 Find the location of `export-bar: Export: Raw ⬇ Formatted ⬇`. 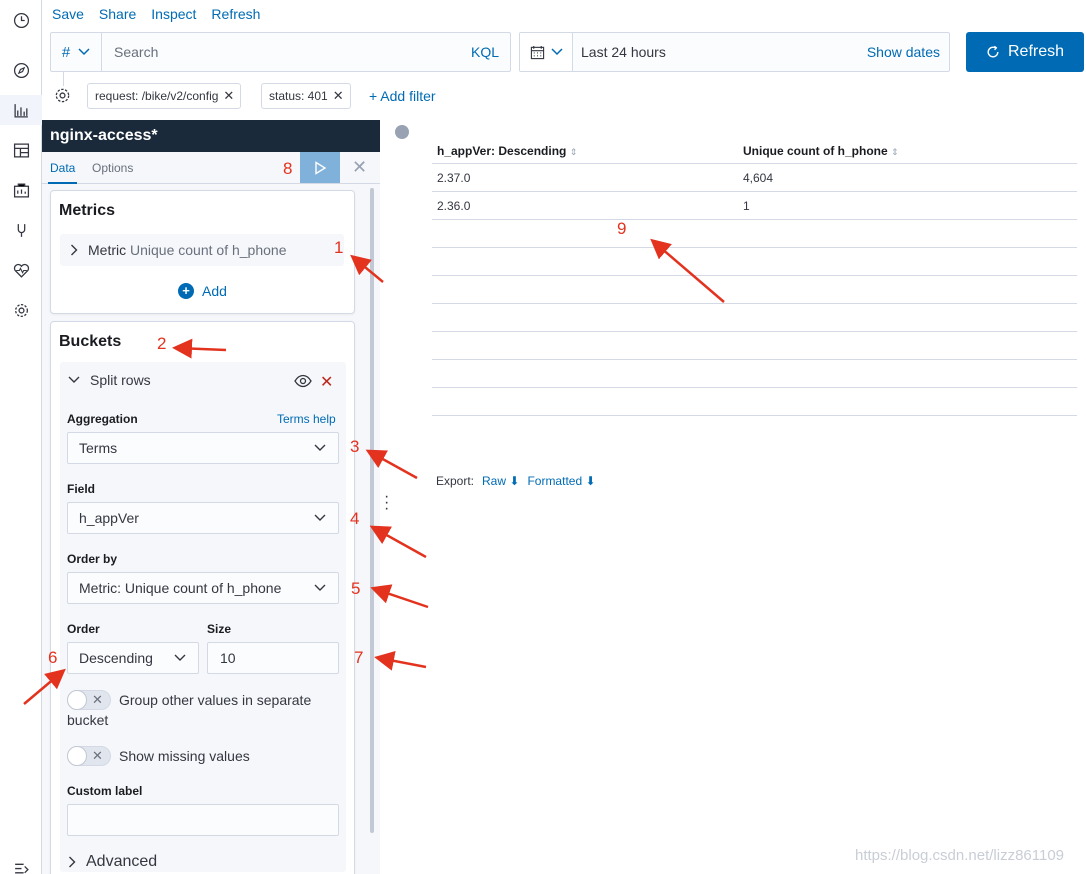

export-bar: Export: Raw ⬇ Formatted ⬇ is located at coordinates (516, 481).